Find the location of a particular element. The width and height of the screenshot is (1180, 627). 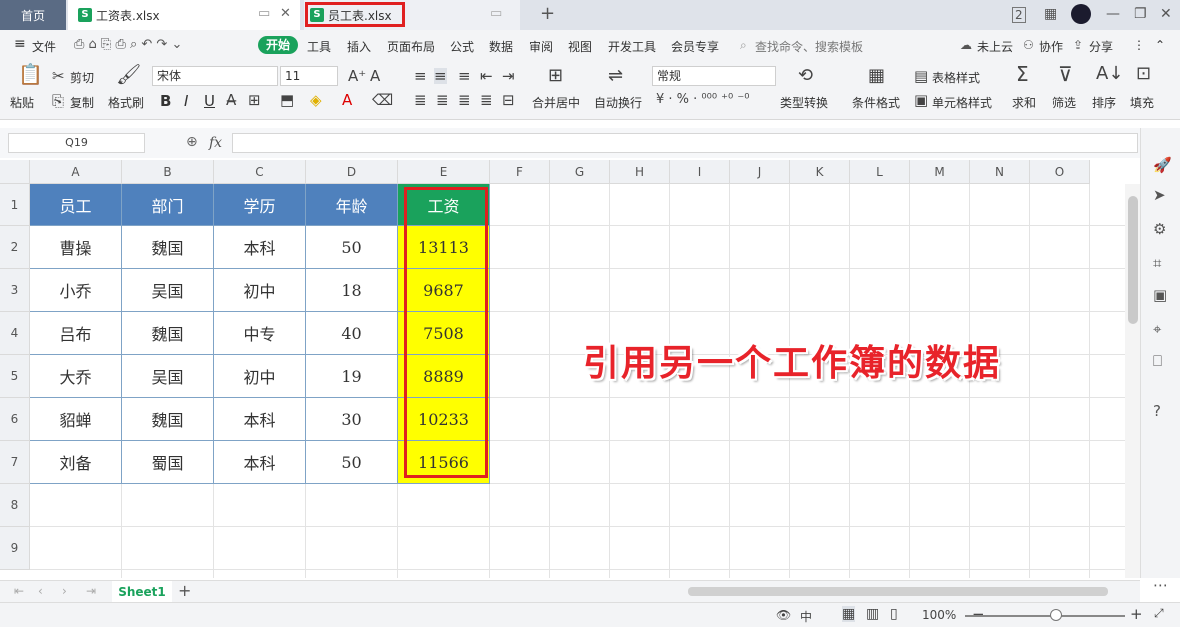

table-cell: 吴国 is located at coordinates (168, 376).